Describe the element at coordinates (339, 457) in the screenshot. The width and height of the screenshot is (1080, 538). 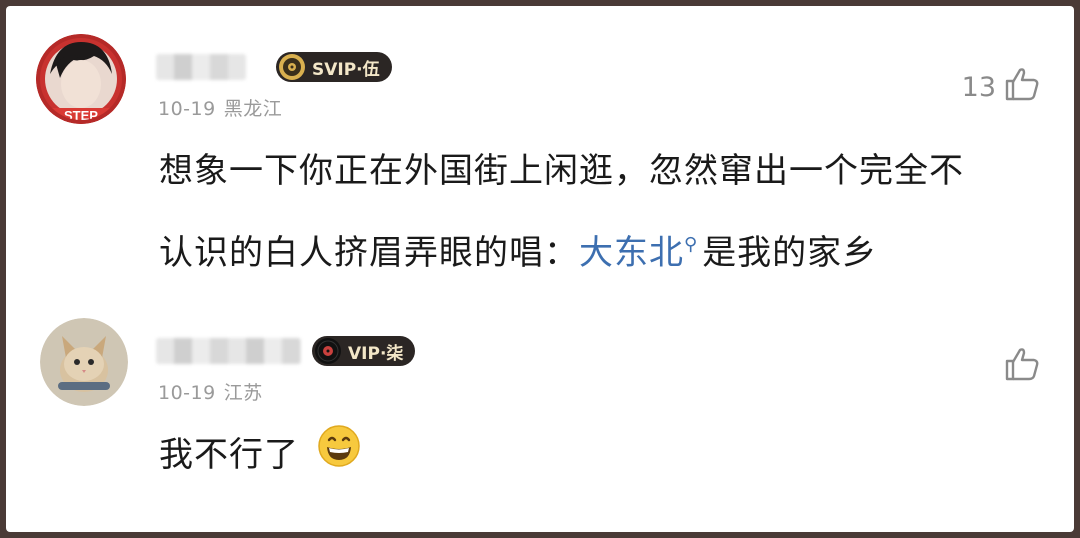
I see `grinning-face-emoji` at that location.